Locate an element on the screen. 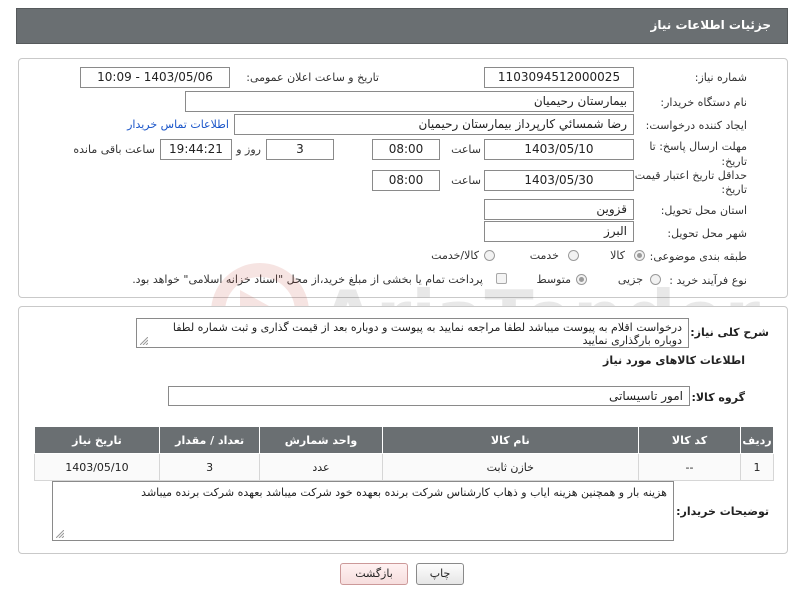 Image resolution: width=789 pixels, height=598 pixels. cell-unit: عدد is located at coordinates (321, 467).